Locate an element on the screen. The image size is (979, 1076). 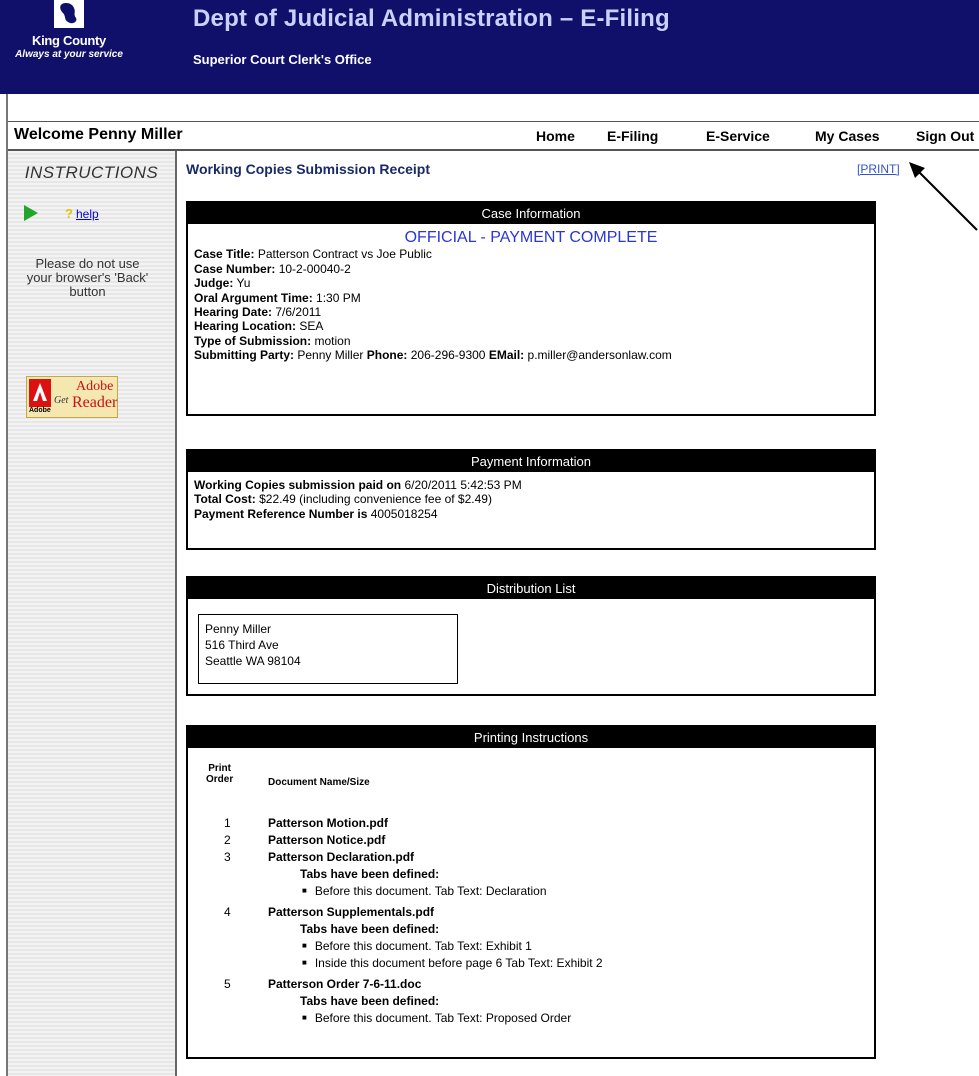
adobe-product-1: Adobe is located at coordinates (95, 386).